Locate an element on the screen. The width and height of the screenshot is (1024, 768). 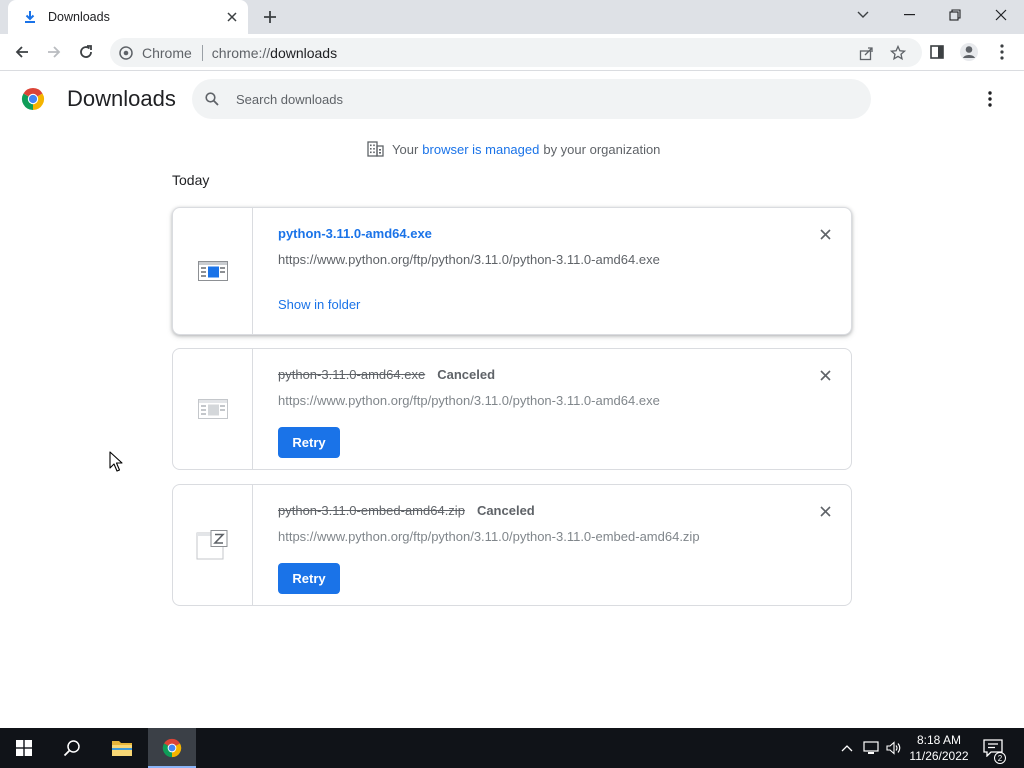
clock-time: 8:18 AM is located at coordinates (939, 740).